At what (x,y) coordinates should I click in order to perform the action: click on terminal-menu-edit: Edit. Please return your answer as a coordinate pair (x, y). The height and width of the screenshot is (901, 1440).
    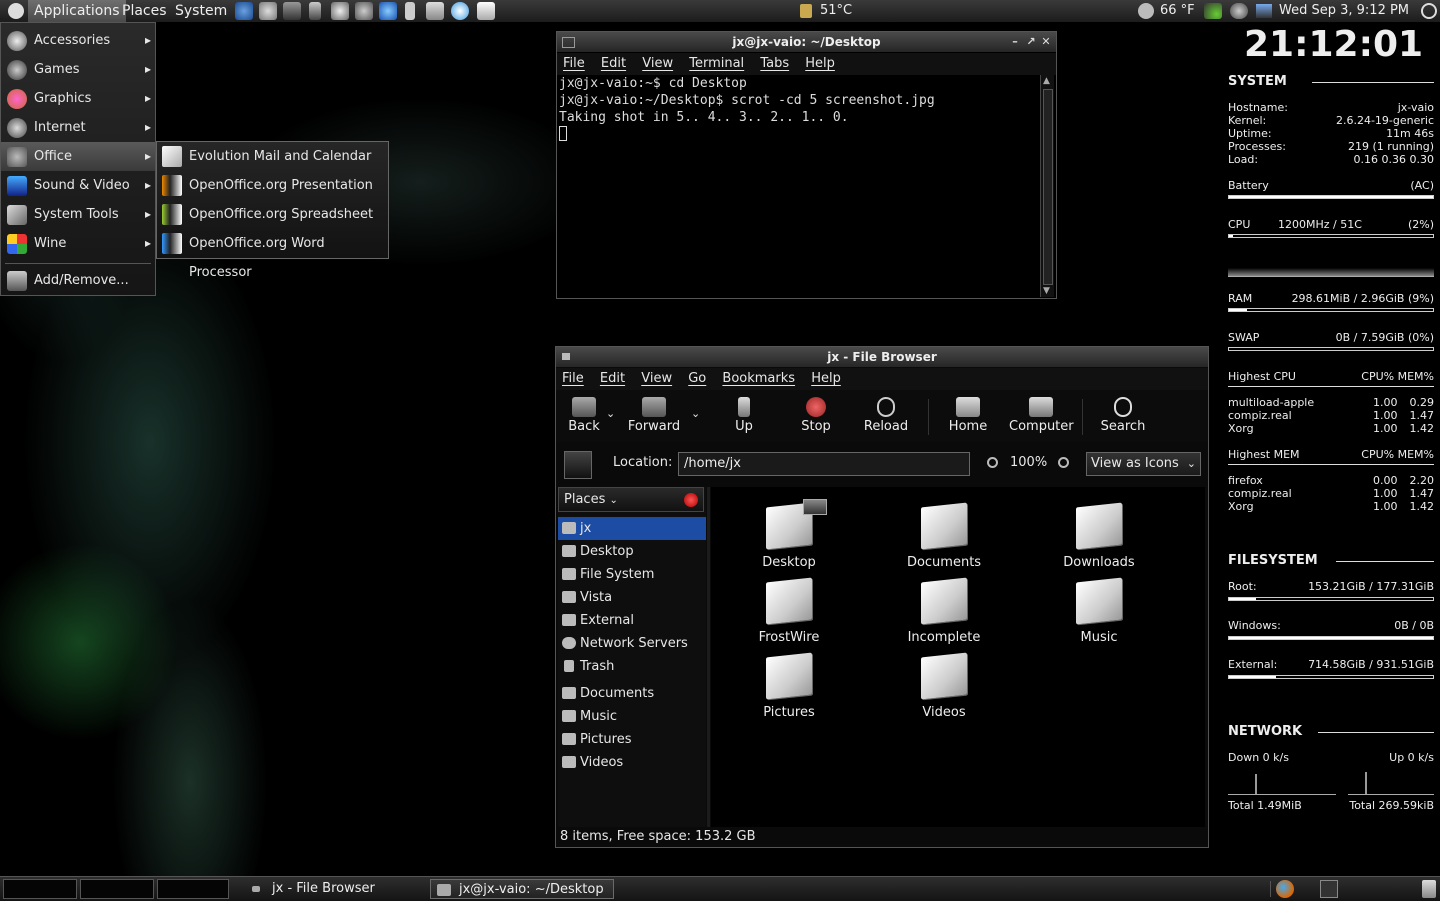
    Looking at the image, I should click on (613, 63).